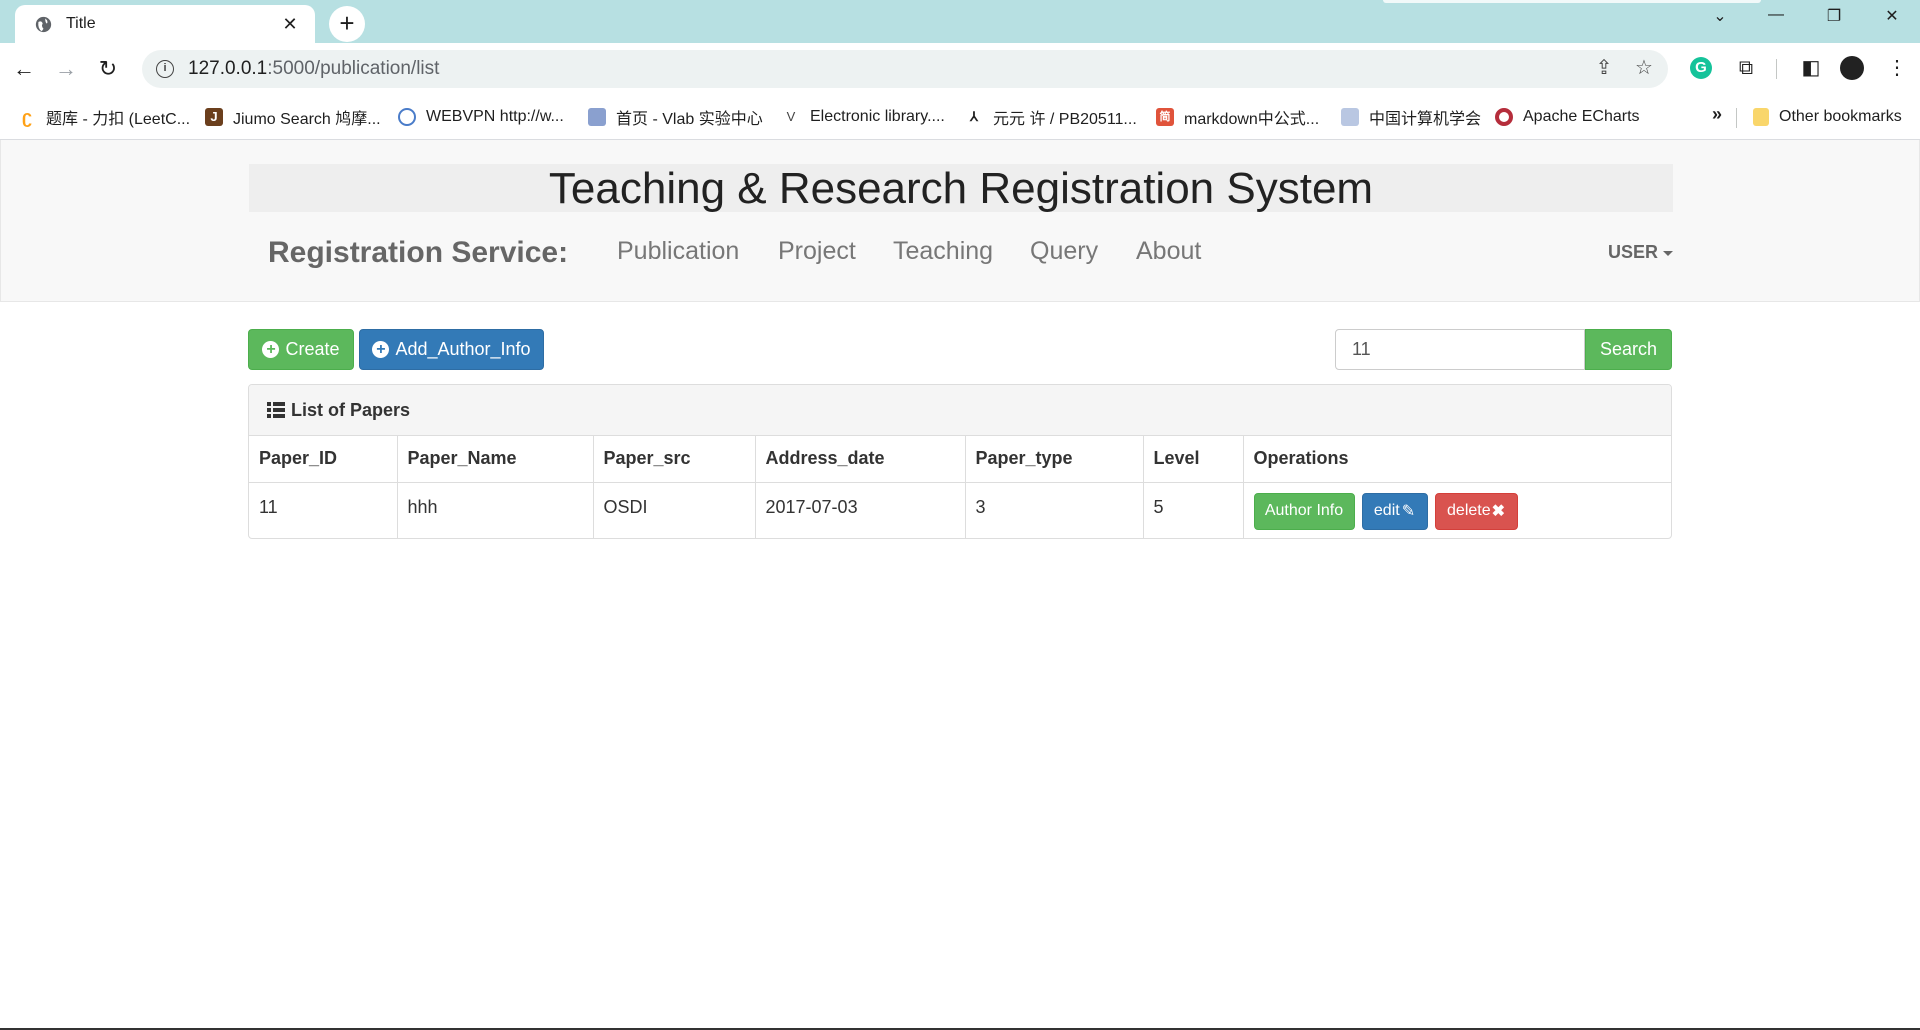 The image size is (1920, 1030). What do you see at coordinates (1644, 67) in the screenshot?
I see `bookmark-star-icon: ☆` at bounding box center [1644, 67].